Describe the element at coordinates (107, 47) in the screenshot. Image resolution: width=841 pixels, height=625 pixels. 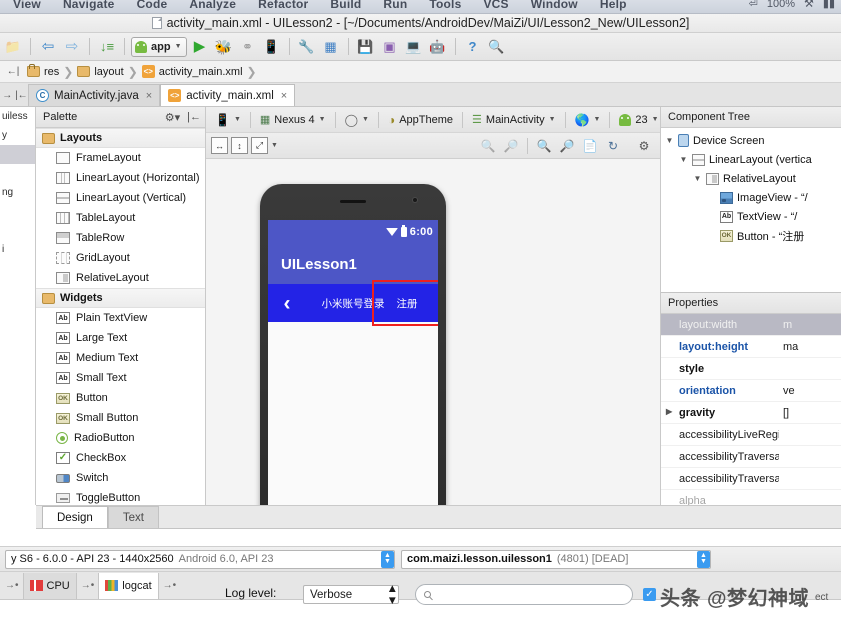
I see `sync-icon: ↓≡` at that location.